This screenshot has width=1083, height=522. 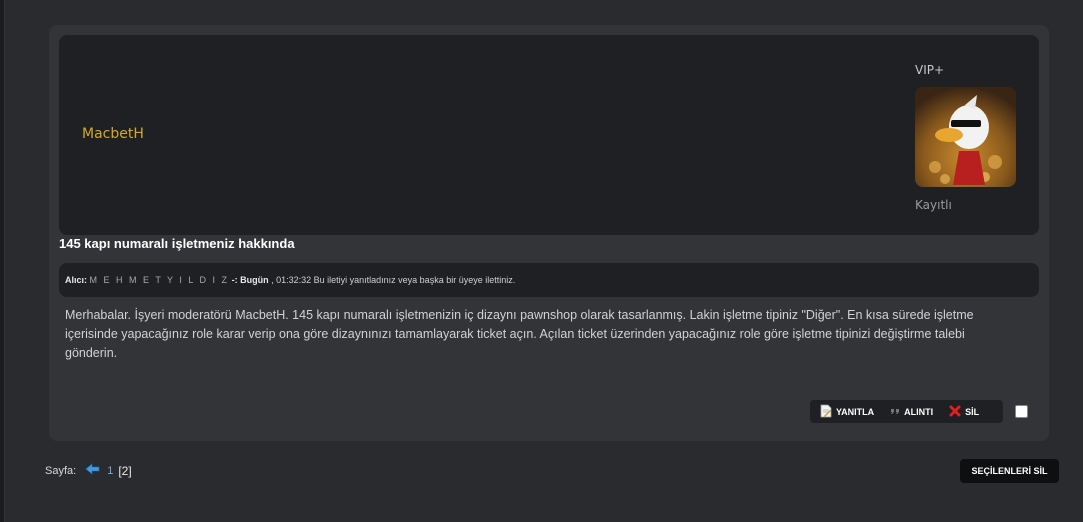 I want to click on pagination: Sayfa: 1 [2], so click(x=88, y=470).